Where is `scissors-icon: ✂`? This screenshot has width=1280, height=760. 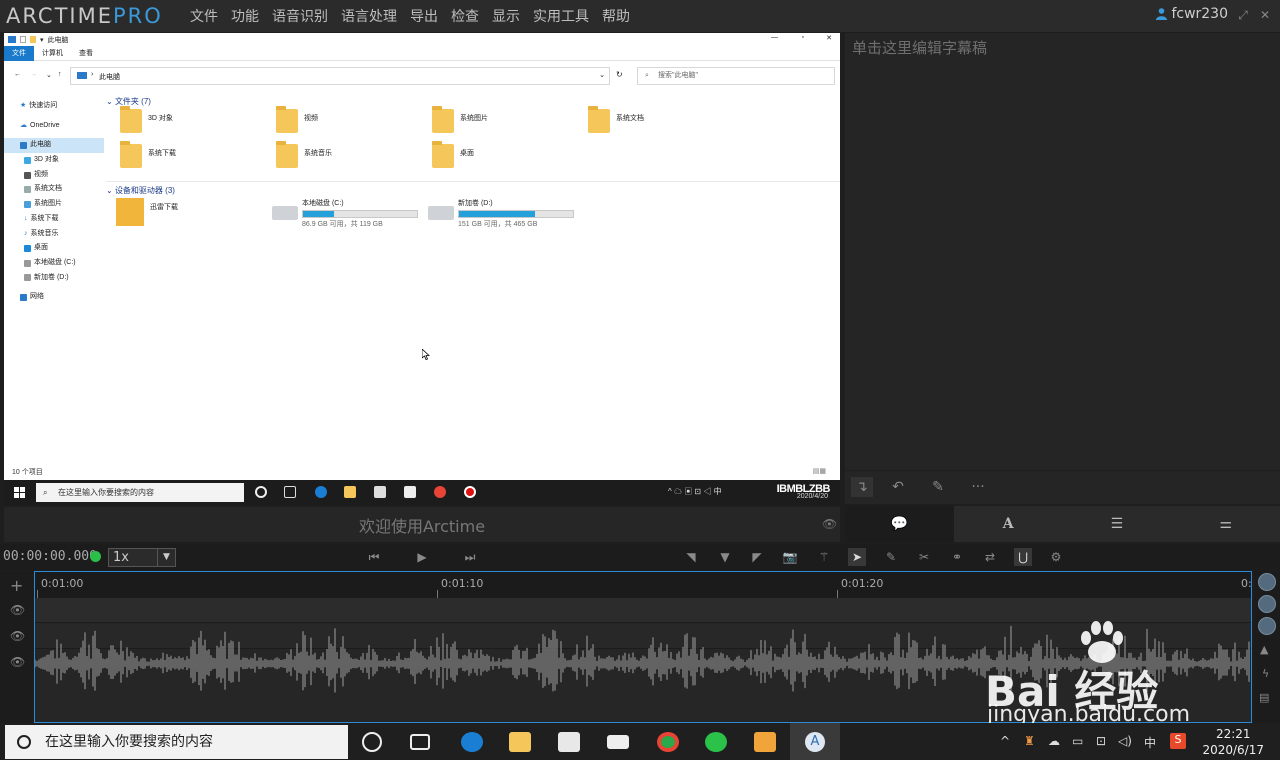 scissors-icon: ✂ is located at coordinates (924, 557).